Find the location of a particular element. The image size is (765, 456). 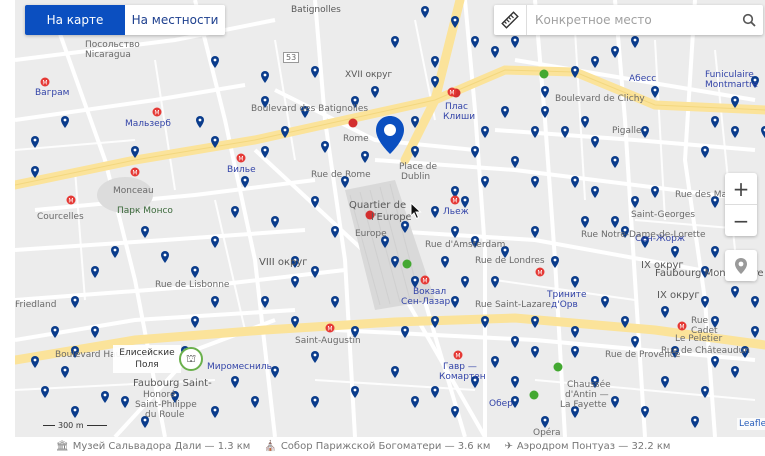

on-map-button: На карте is located at coordinates (75, 20).